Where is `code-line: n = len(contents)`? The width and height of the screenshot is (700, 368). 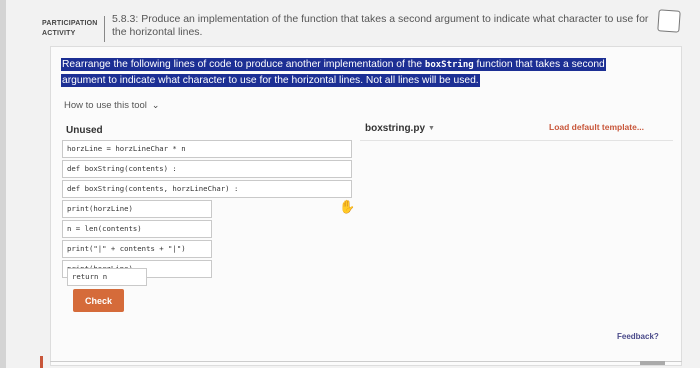 code-line: n = len(contents) is located at coordinates (137, 229).